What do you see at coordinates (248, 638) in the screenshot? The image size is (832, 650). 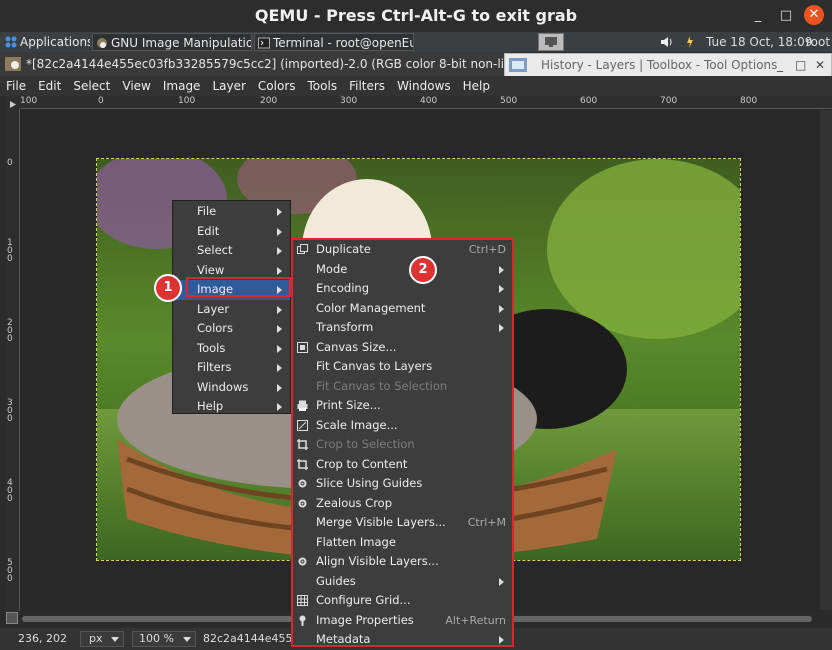 I see `status-filename: 82c2a4144e455` at bounding box center [248, 638].